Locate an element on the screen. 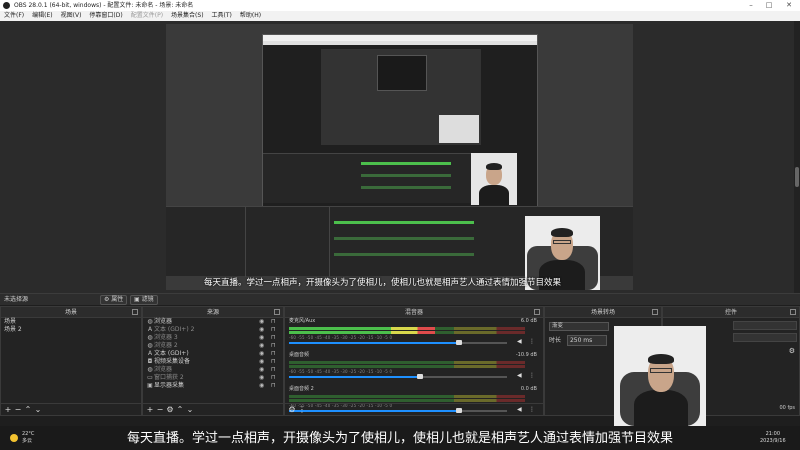  menu-item: 停靠窗口(D) is located at coordinates (105, 16).